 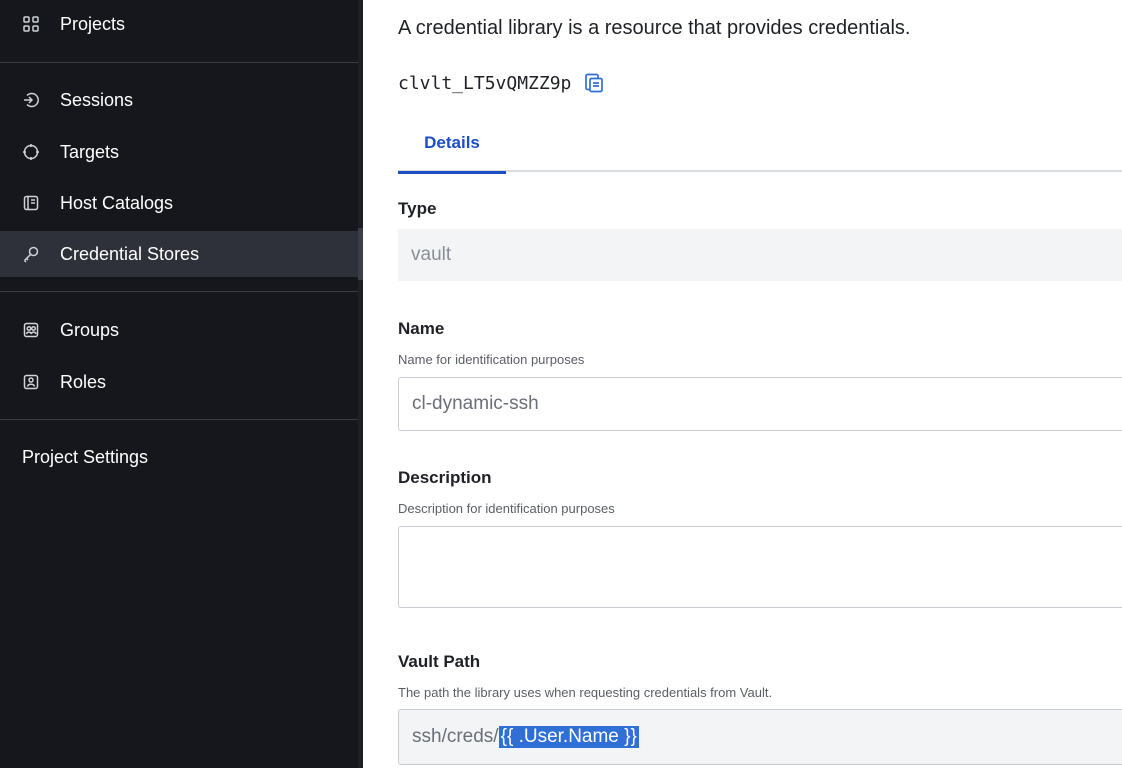 What do you see at coordinates (90, 151) in the screenshot?
I see `sidebar-item-label: Targets` at bounding box center [90, 151].